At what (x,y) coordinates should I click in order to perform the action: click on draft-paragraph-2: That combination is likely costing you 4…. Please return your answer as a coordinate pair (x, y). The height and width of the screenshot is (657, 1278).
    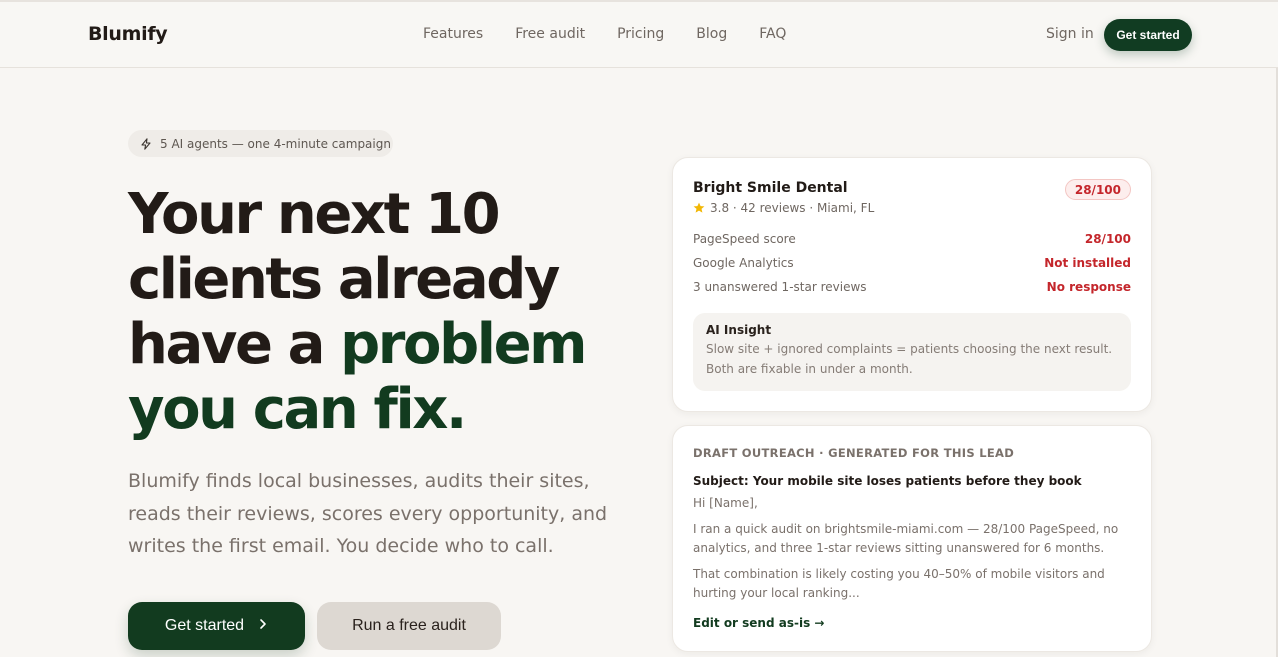
    Looking at the image, I should click on (899, 583).